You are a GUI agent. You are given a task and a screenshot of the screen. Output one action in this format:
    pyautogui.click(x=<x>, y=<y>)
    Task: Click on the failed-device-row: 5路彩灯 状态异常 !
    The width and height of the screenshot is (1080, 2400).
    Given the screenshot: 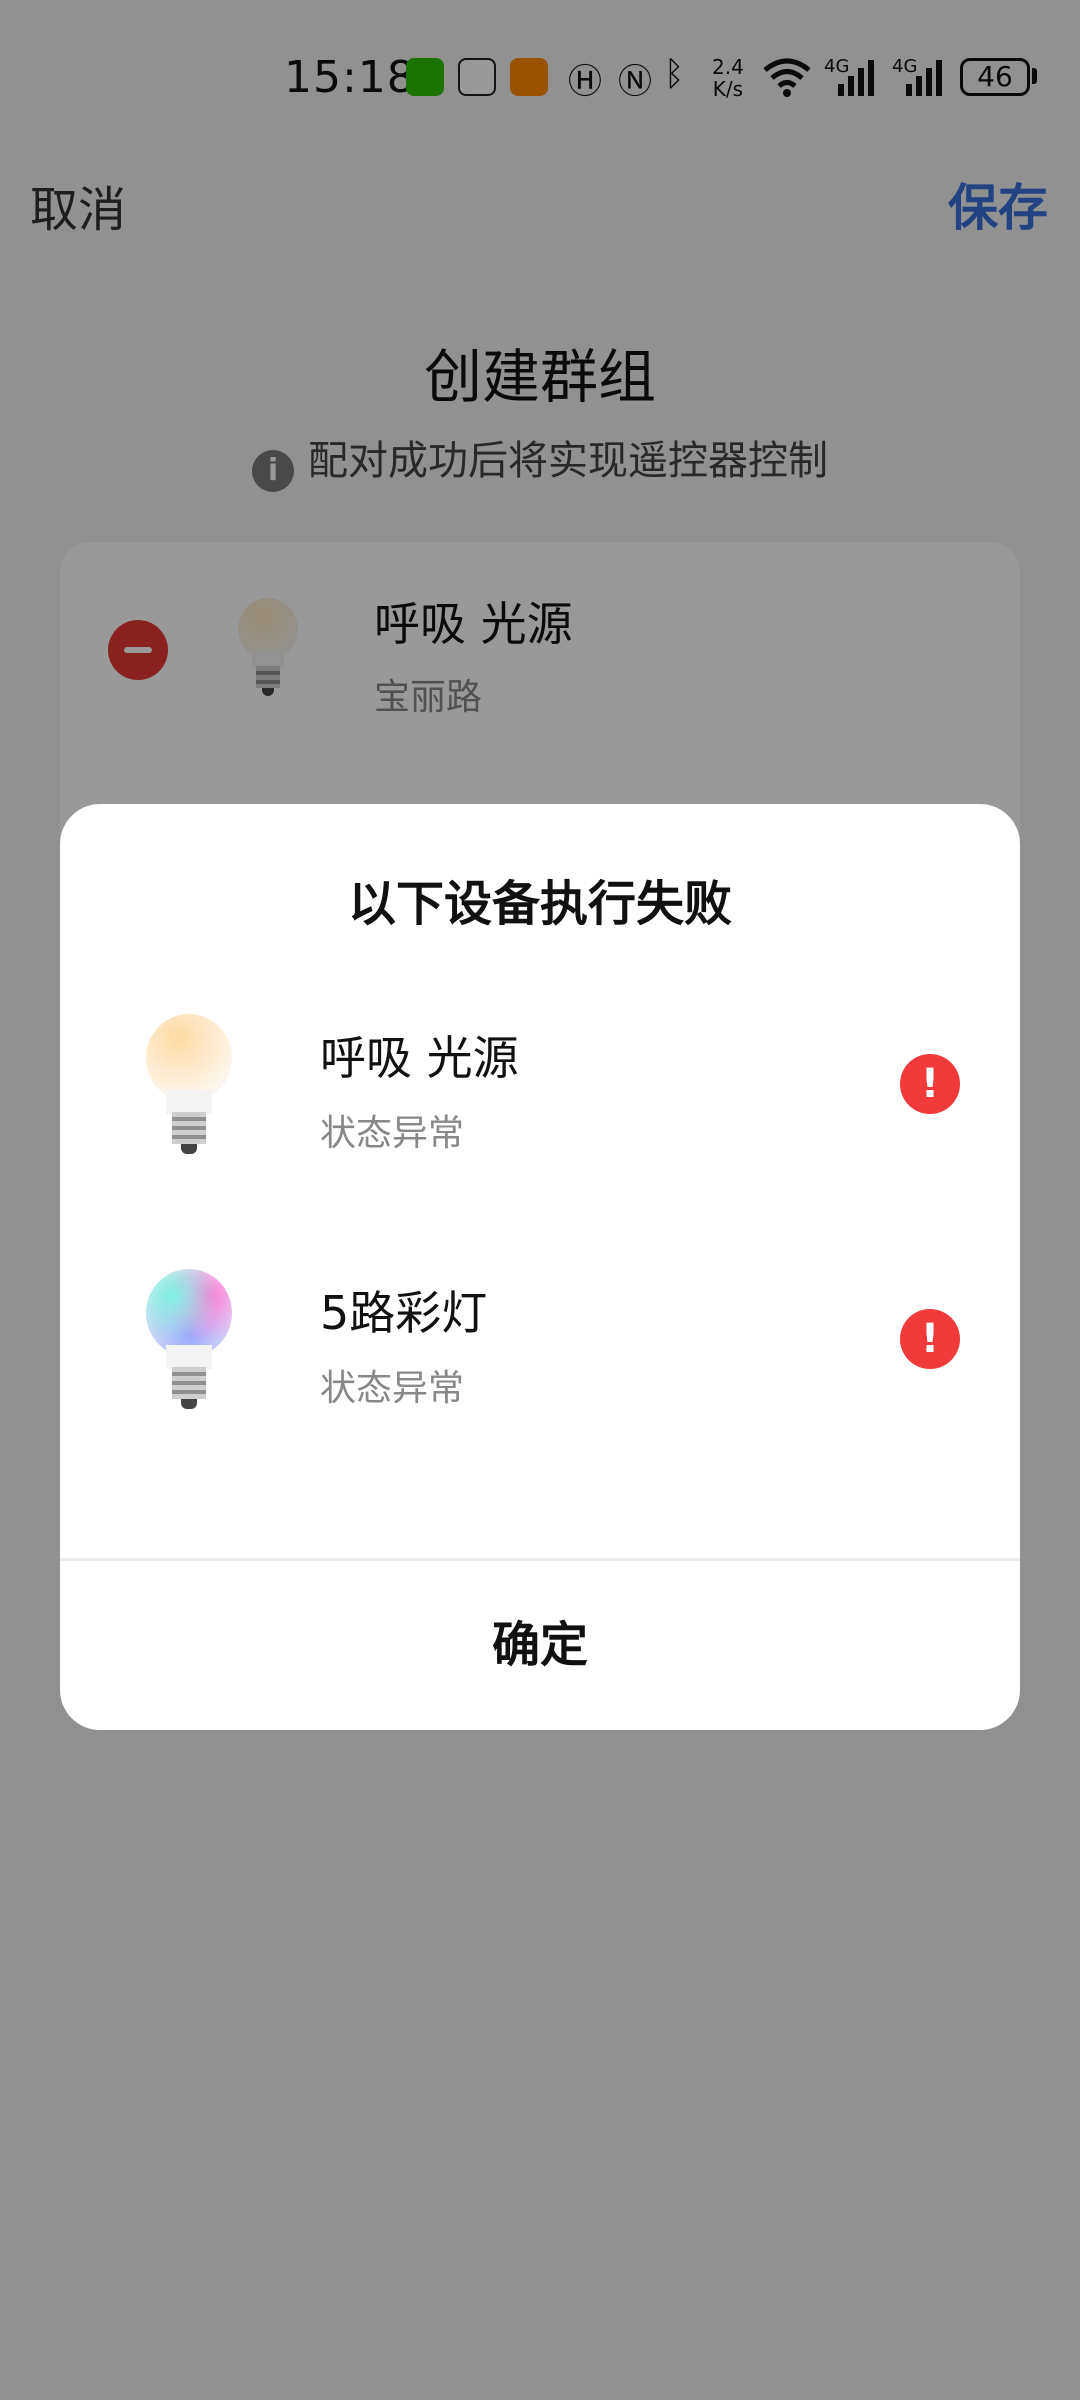 What is the action you would take?
    pyautogui.click(x=540, y=1369)
    